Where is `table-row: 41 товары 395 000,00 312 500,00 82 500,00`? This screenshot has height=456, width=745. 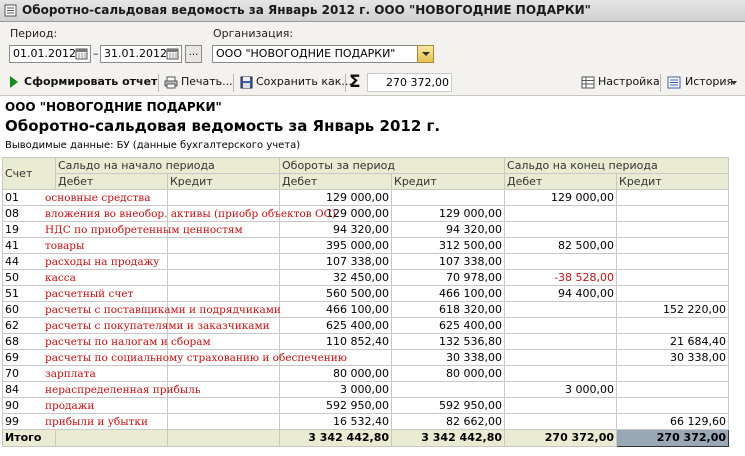
table-row: 41 товары 395 000,00 312 500,00 82 500,00 is located at coordinates (366, 245).